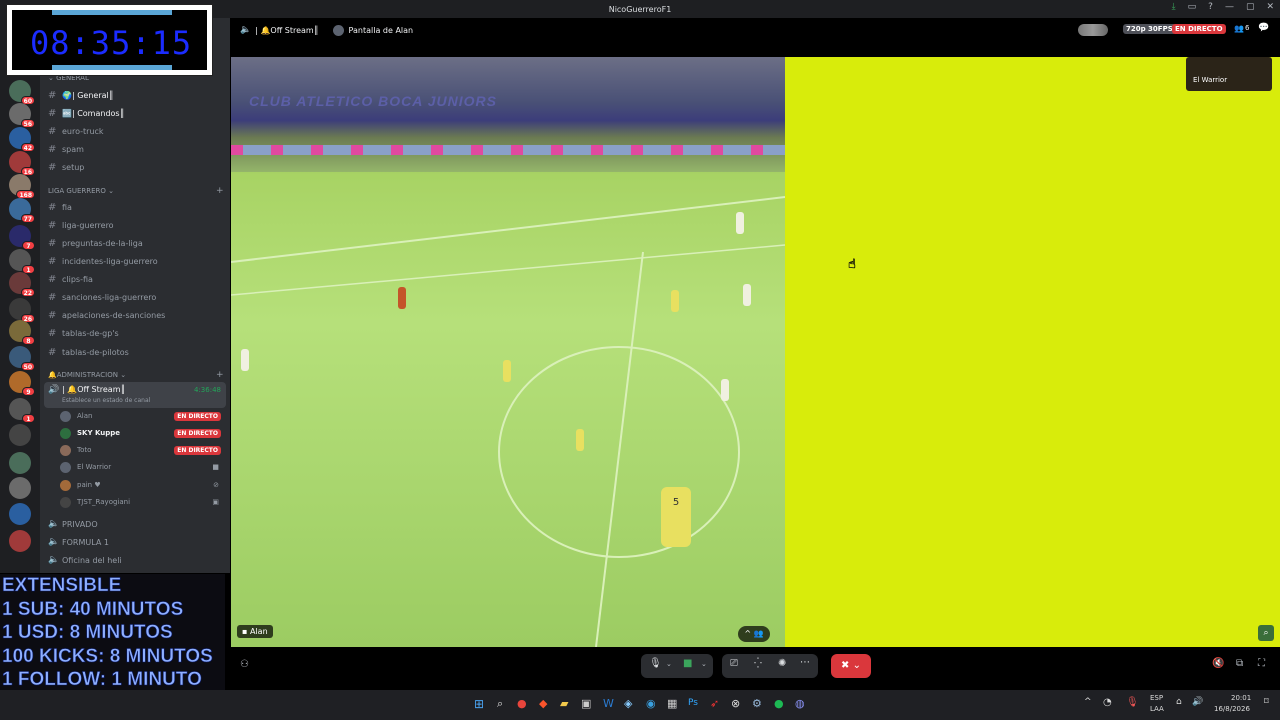 The width and height of the screenshot is (1280, 720). Describe the element at coordinates (500, 704) in the screenshot. I see `search-icon: ⌕` at that location.